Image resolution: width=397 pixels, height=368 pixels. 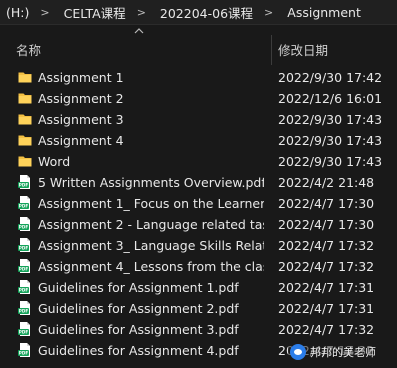 I want to click on file-name: Guidelines for Assignment 4.pdf, so click(x=138, y=350).